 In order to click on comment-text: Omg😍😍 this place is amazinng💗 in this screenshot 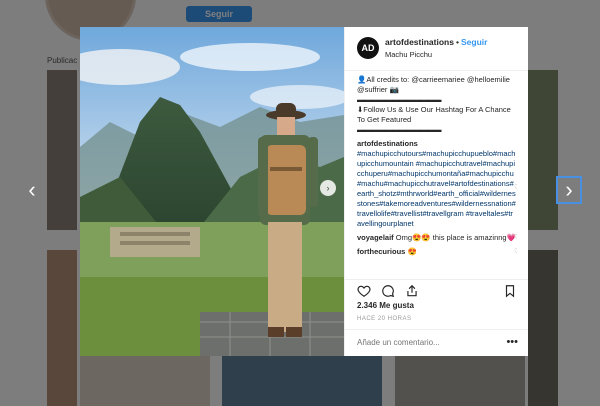, I will do `click(455, 237)`.